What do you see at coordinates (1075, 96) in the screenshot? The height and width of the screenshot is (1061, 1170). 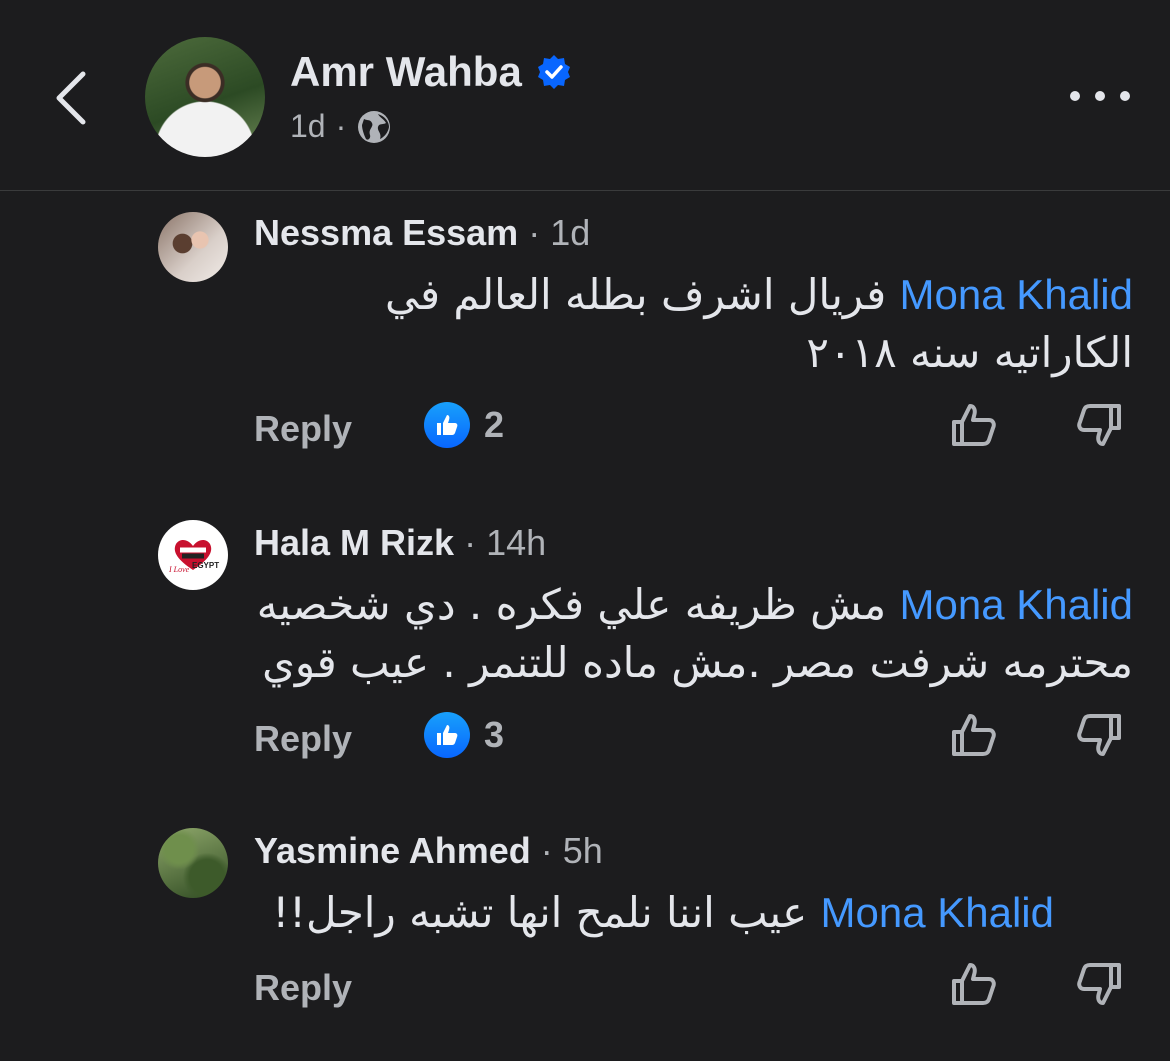 I see `more-icon` at bounding box center [1075, 96].